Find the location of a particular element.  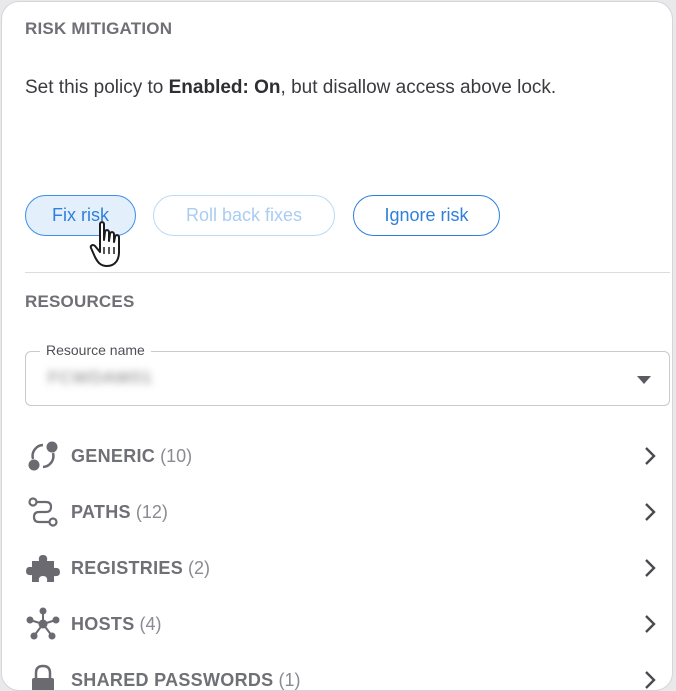

resource-row-paths: PATHS (12) is located at coordinates (347, 512).